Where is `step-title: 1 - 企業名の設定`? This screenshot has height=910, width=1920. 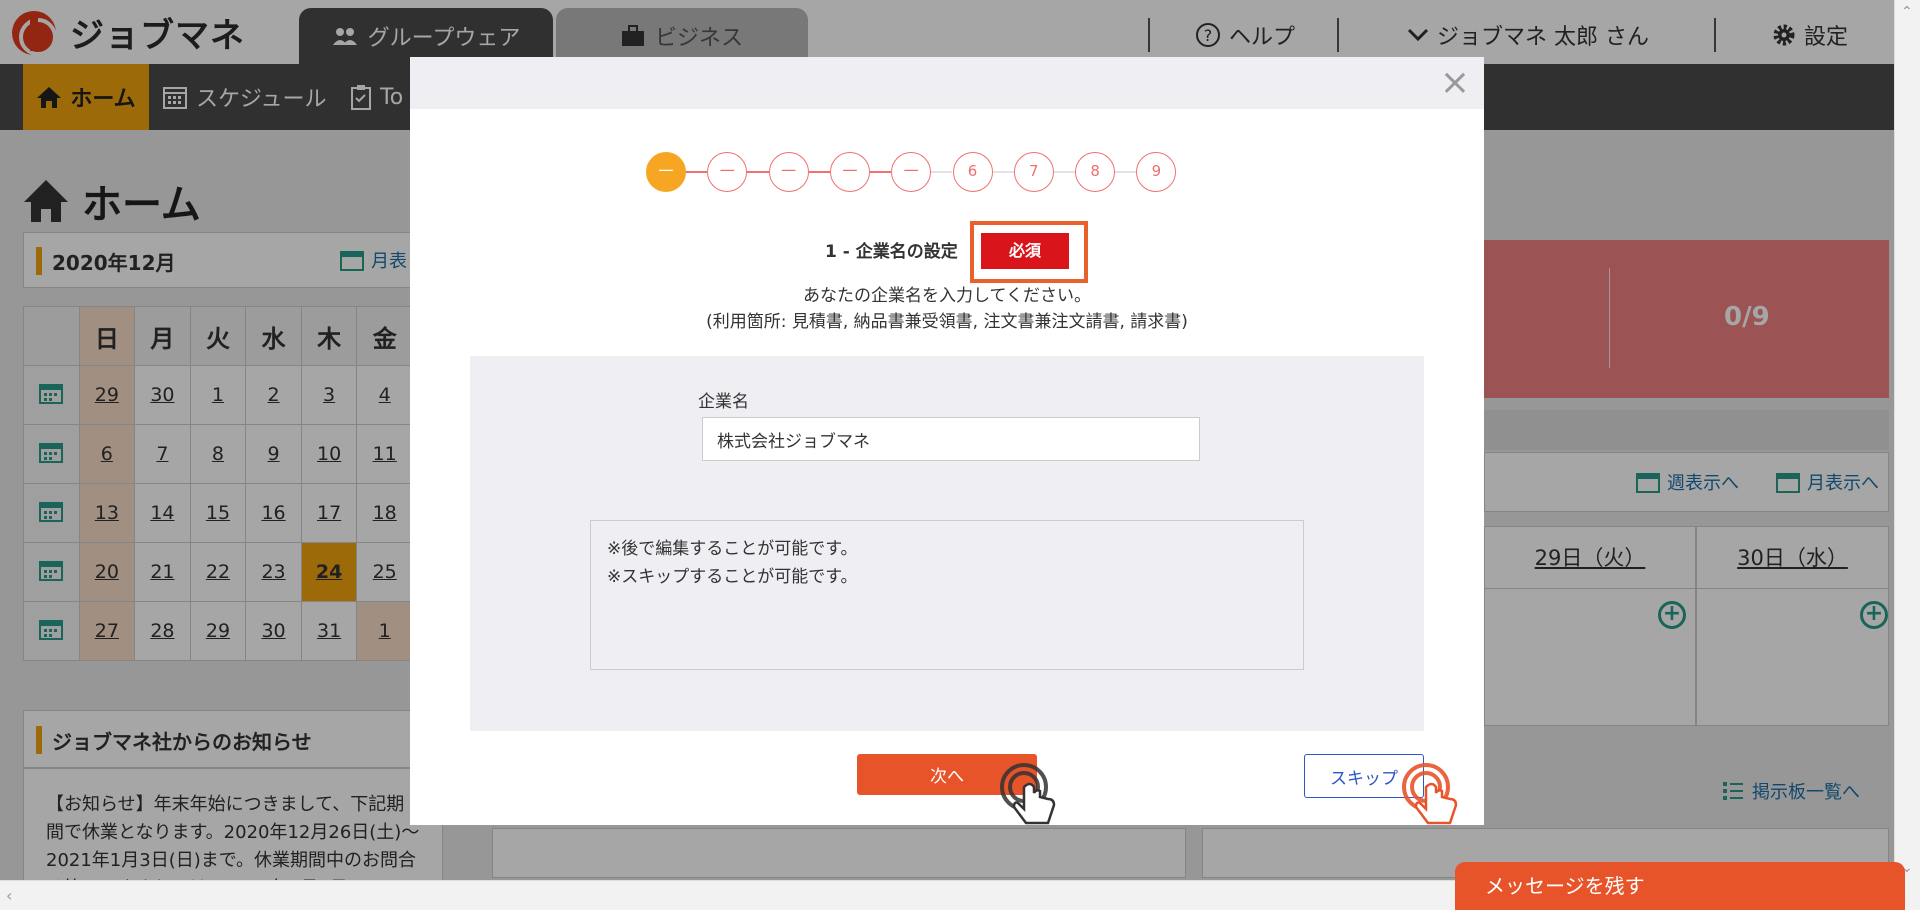
step-title: 1 - 企業名の設定 is located at coordinates (891, 252).